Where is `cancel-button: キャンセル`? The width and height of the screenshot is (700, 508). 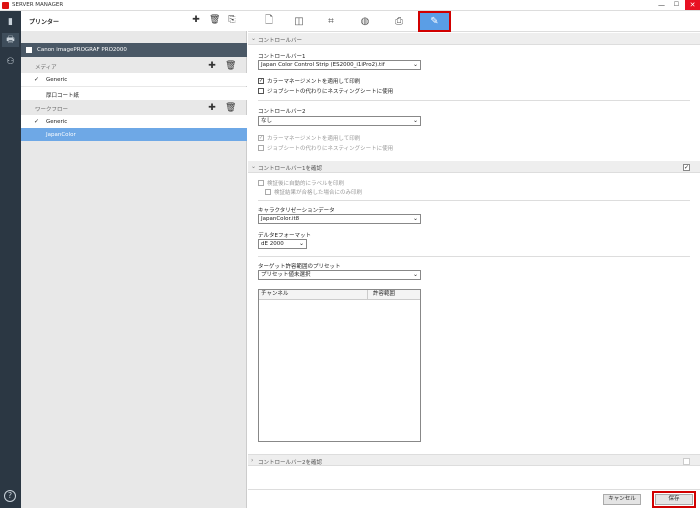 cancel-button: キャンセル is located at coordinates (622, 499).